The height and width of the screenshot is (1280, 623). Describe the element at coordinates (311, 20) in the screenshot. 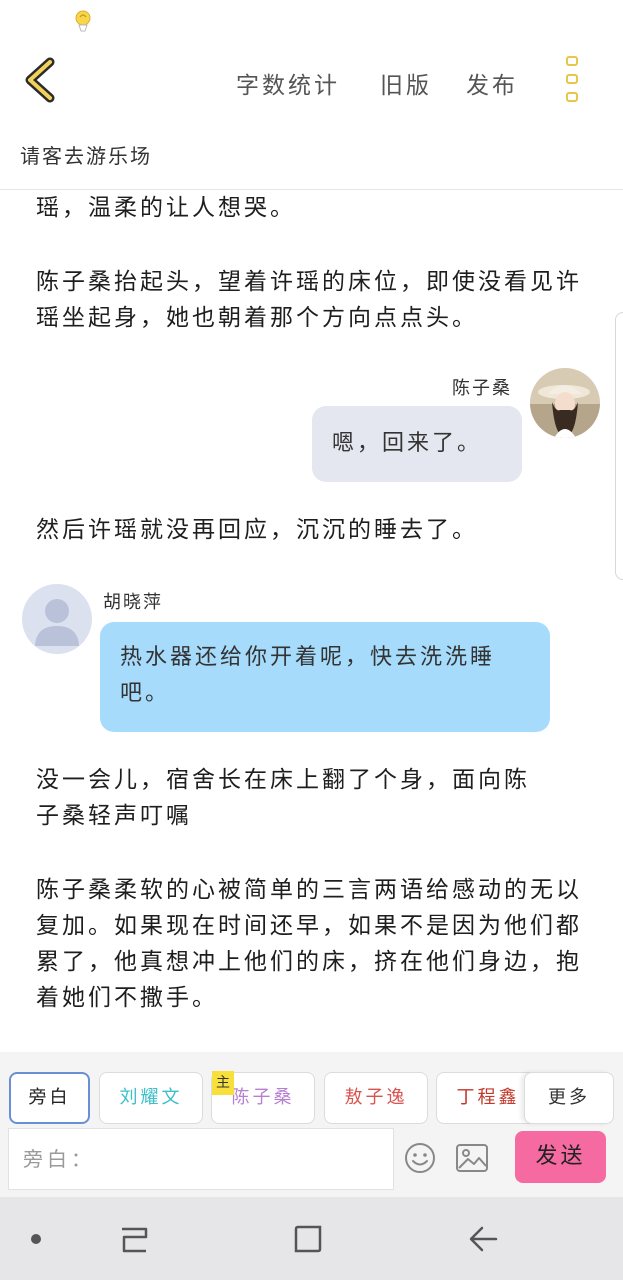

I see `status-bar` at that location.